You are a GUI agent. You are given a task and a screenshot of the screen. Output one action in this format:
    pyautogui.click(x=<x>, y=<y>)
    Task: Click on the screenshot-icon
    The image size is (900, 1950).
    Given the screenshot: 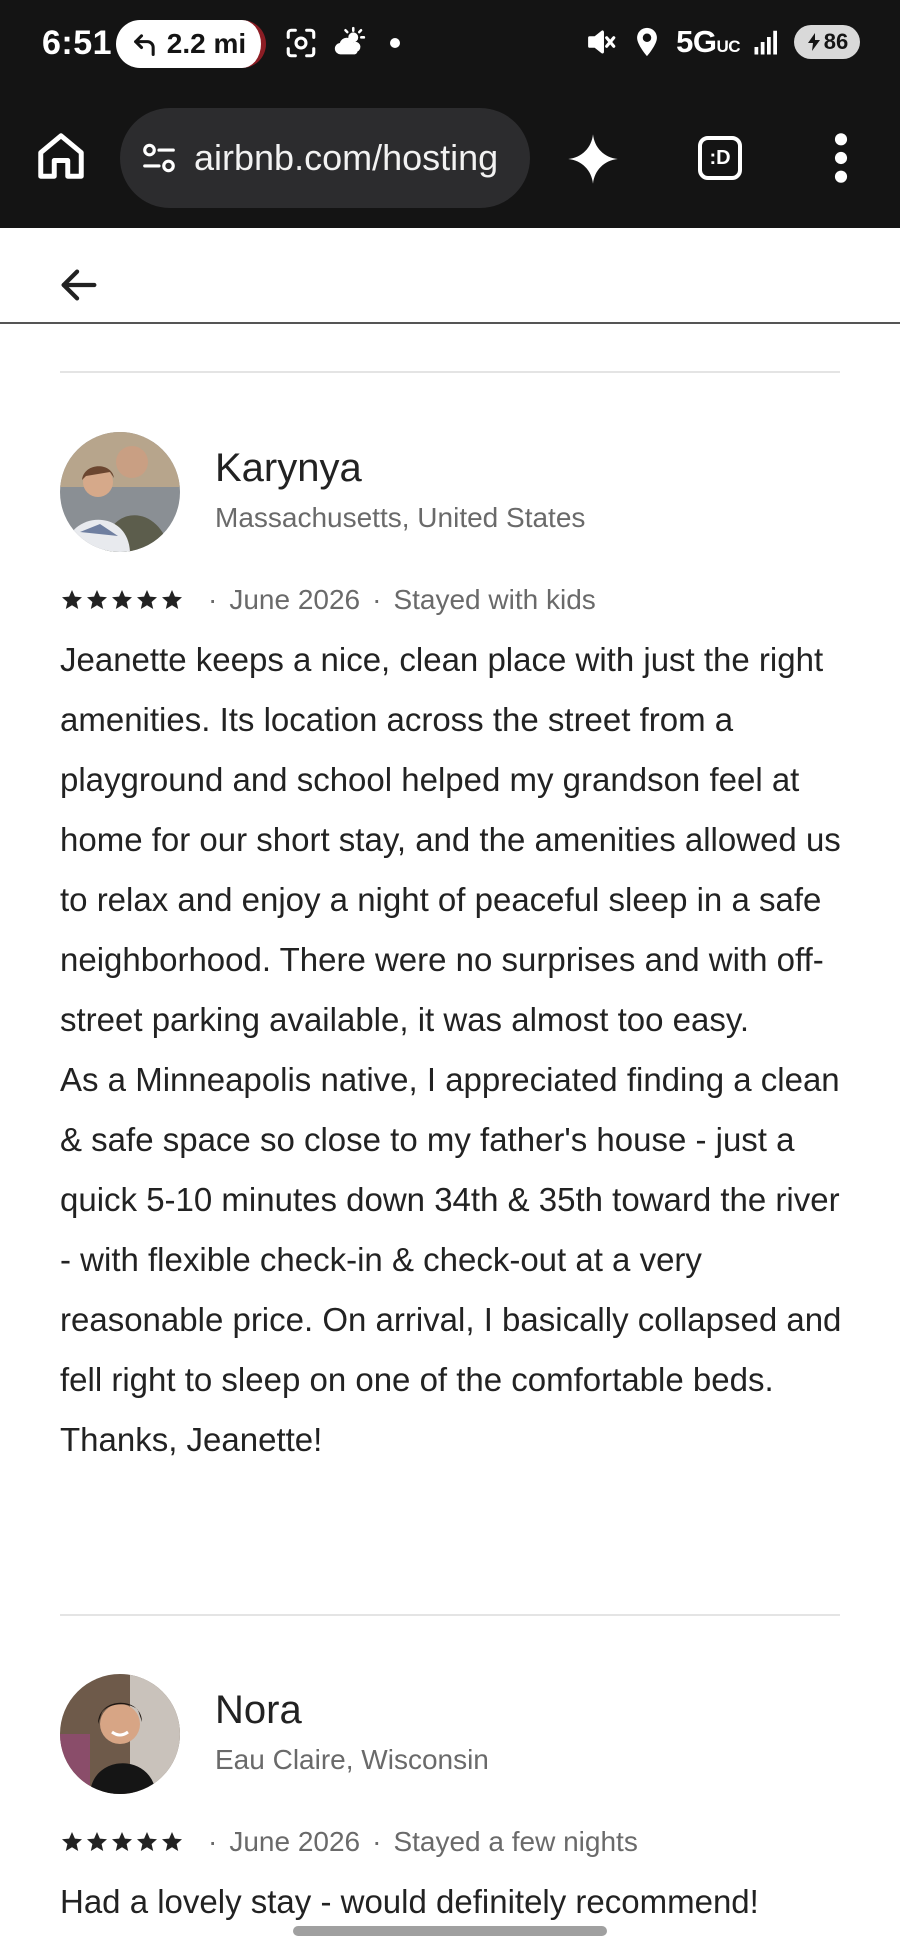 What is the action you would take?
    pyautogui.click(x=301, y=43)
    